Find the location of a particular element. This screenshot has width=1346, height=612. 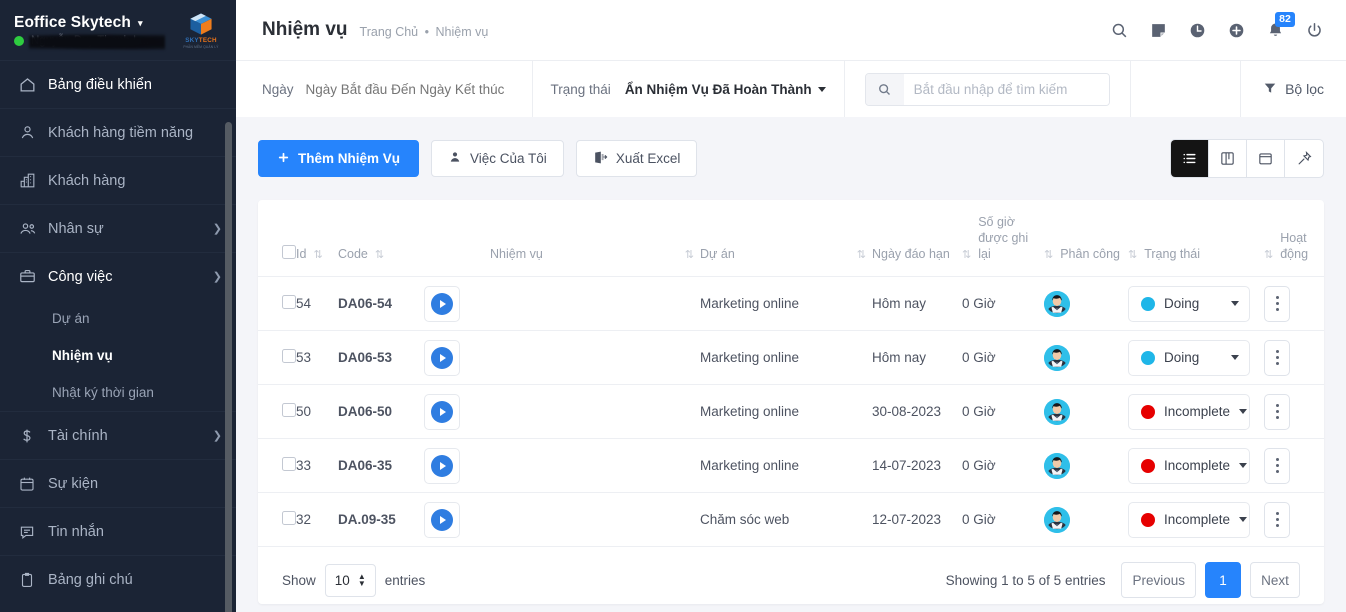

search-input is located at coordinates (1006, 89).